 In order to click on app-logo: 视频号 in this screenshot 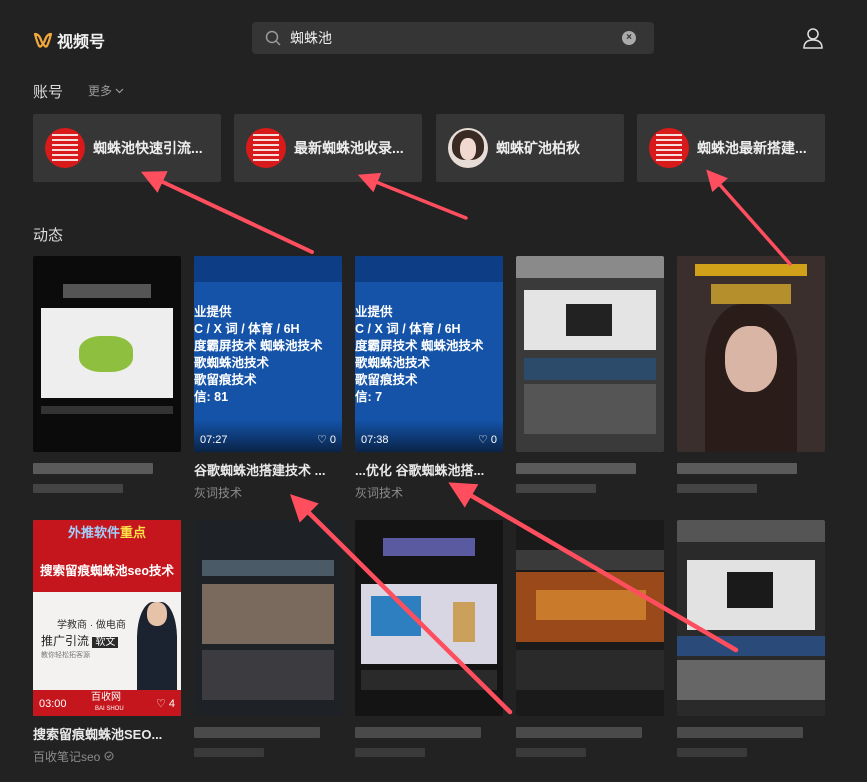, I will do `click(69, 40)`.